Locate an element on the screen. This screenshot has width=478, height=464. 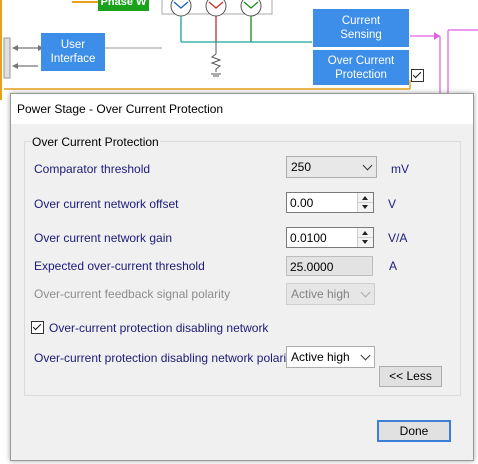
comparator-threshold-value: 250 is located at coordinates (301, 167).